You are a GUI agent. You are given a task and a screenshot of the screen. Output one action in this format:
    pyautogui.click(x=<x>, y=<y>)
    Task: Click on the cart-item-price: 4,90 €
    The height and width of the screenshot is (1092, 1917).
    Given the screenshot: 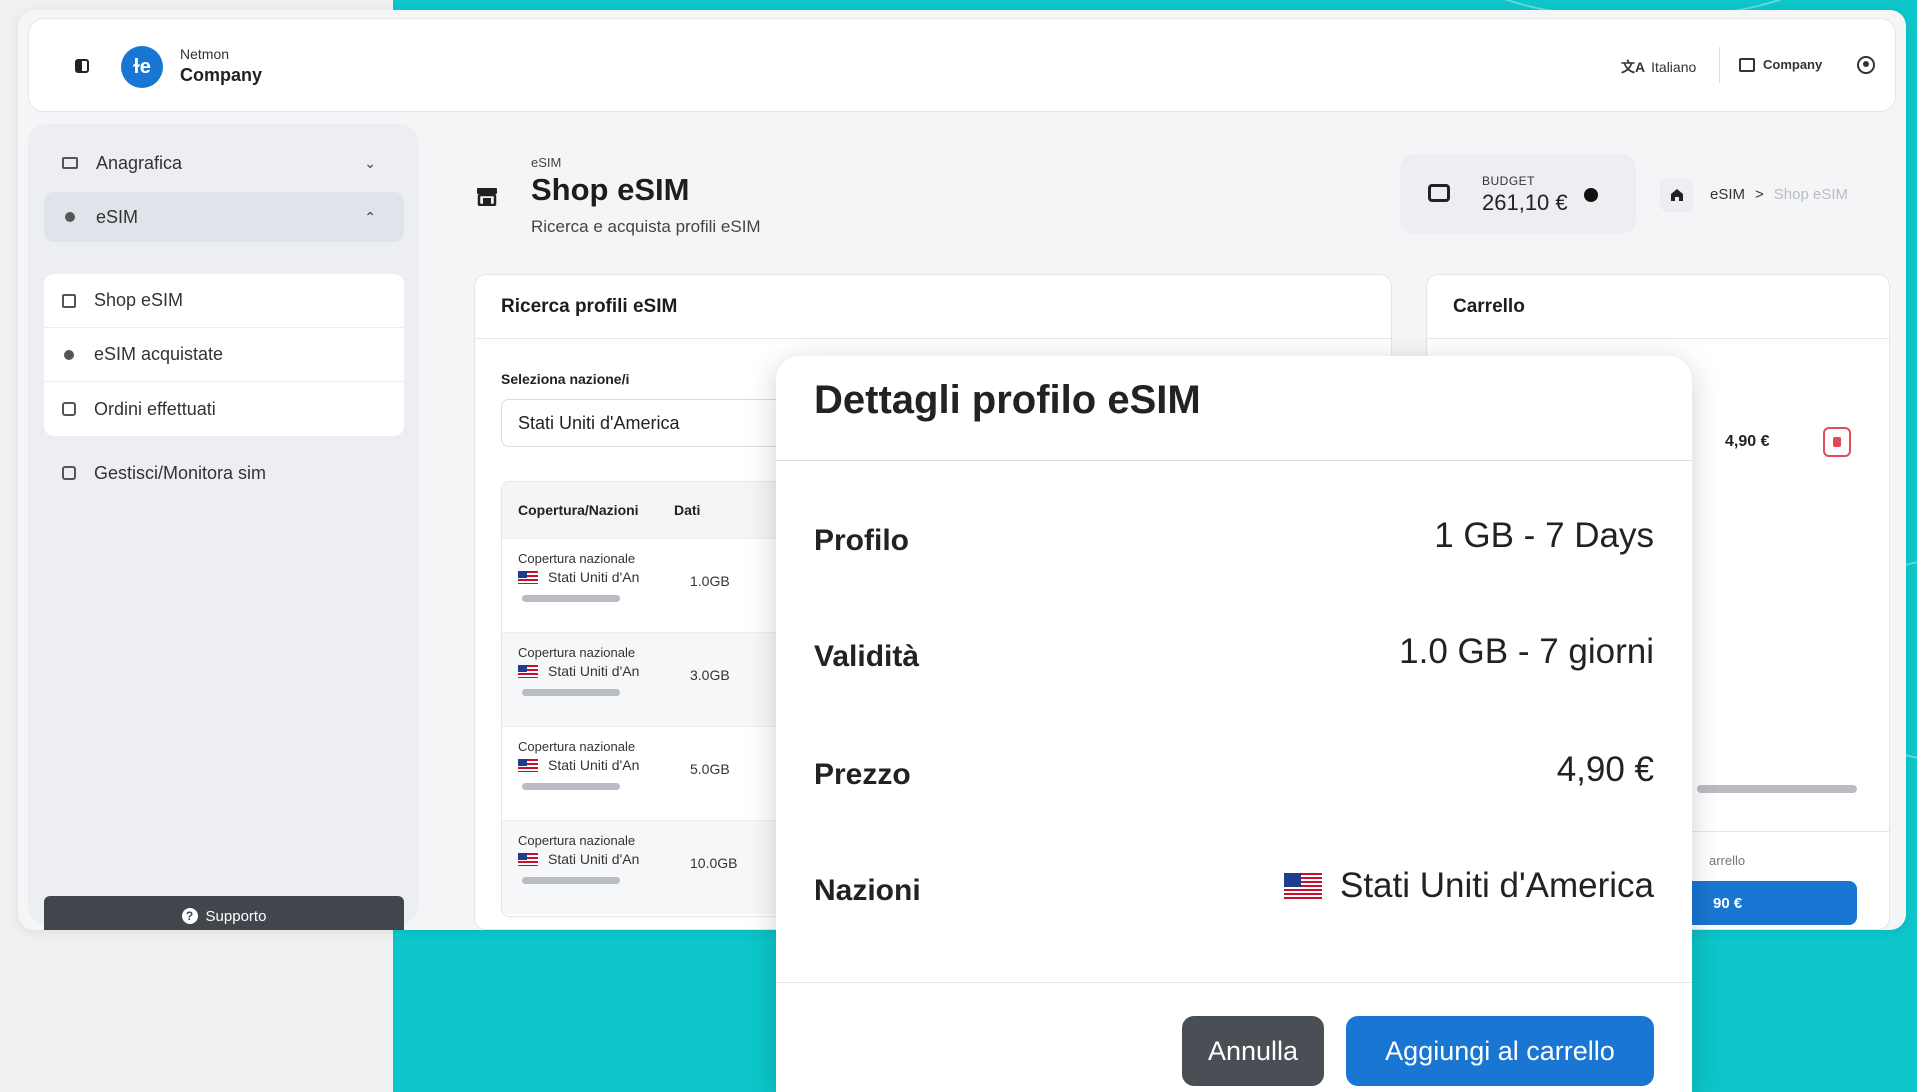 What is the action you would take?
    pyautogui.click(x=1747, y=441)
    